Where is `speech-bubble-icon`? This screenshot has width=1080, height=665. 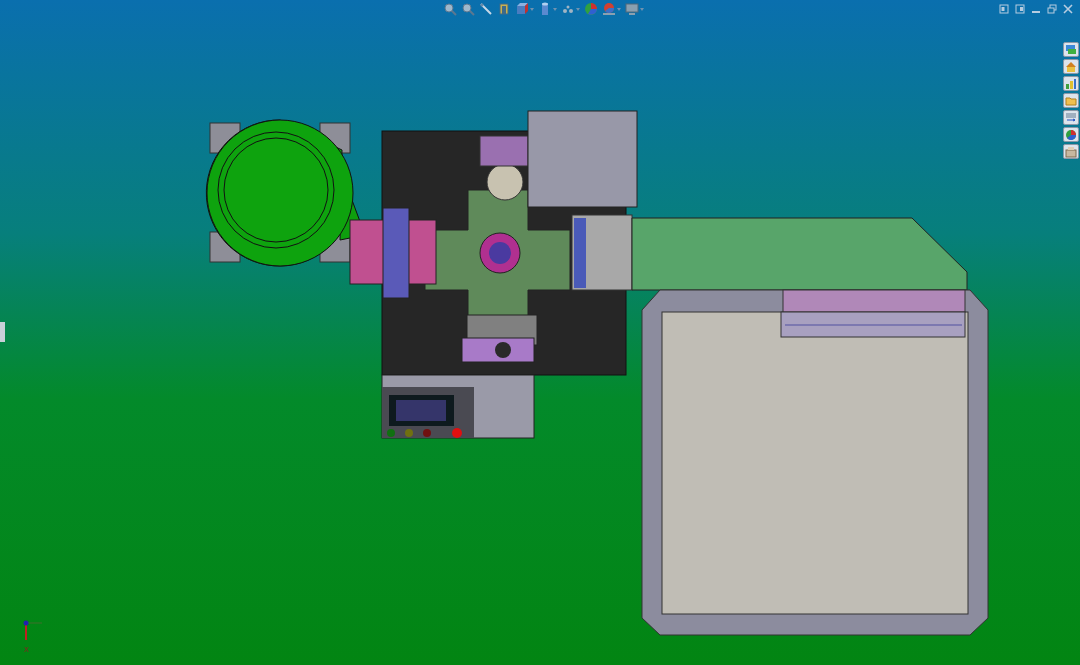
speech-bubble-icon is located at coordinates (1071, 49).